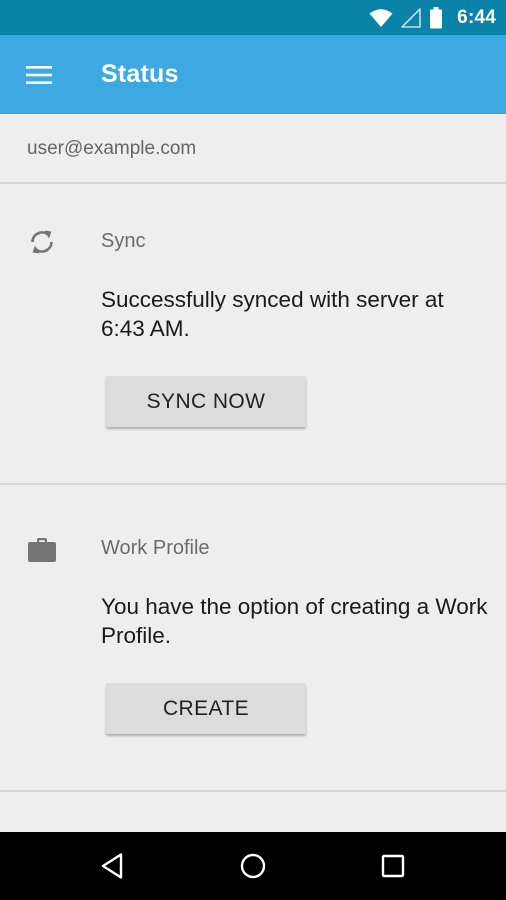  Describe the element at coordinates (113, 866) in the screenshot. I see `back-icon` at that location.